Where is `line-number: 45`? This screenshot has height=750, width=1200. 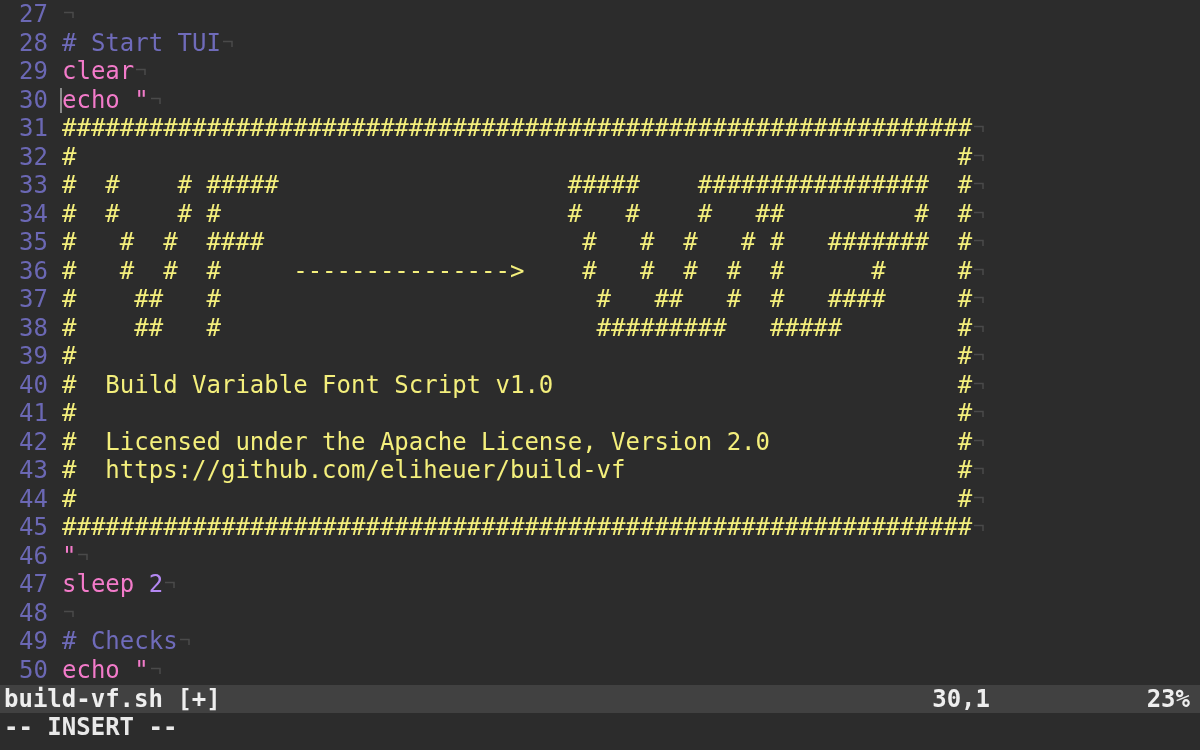
line-number: 45 is located at coordinates (33, 527).